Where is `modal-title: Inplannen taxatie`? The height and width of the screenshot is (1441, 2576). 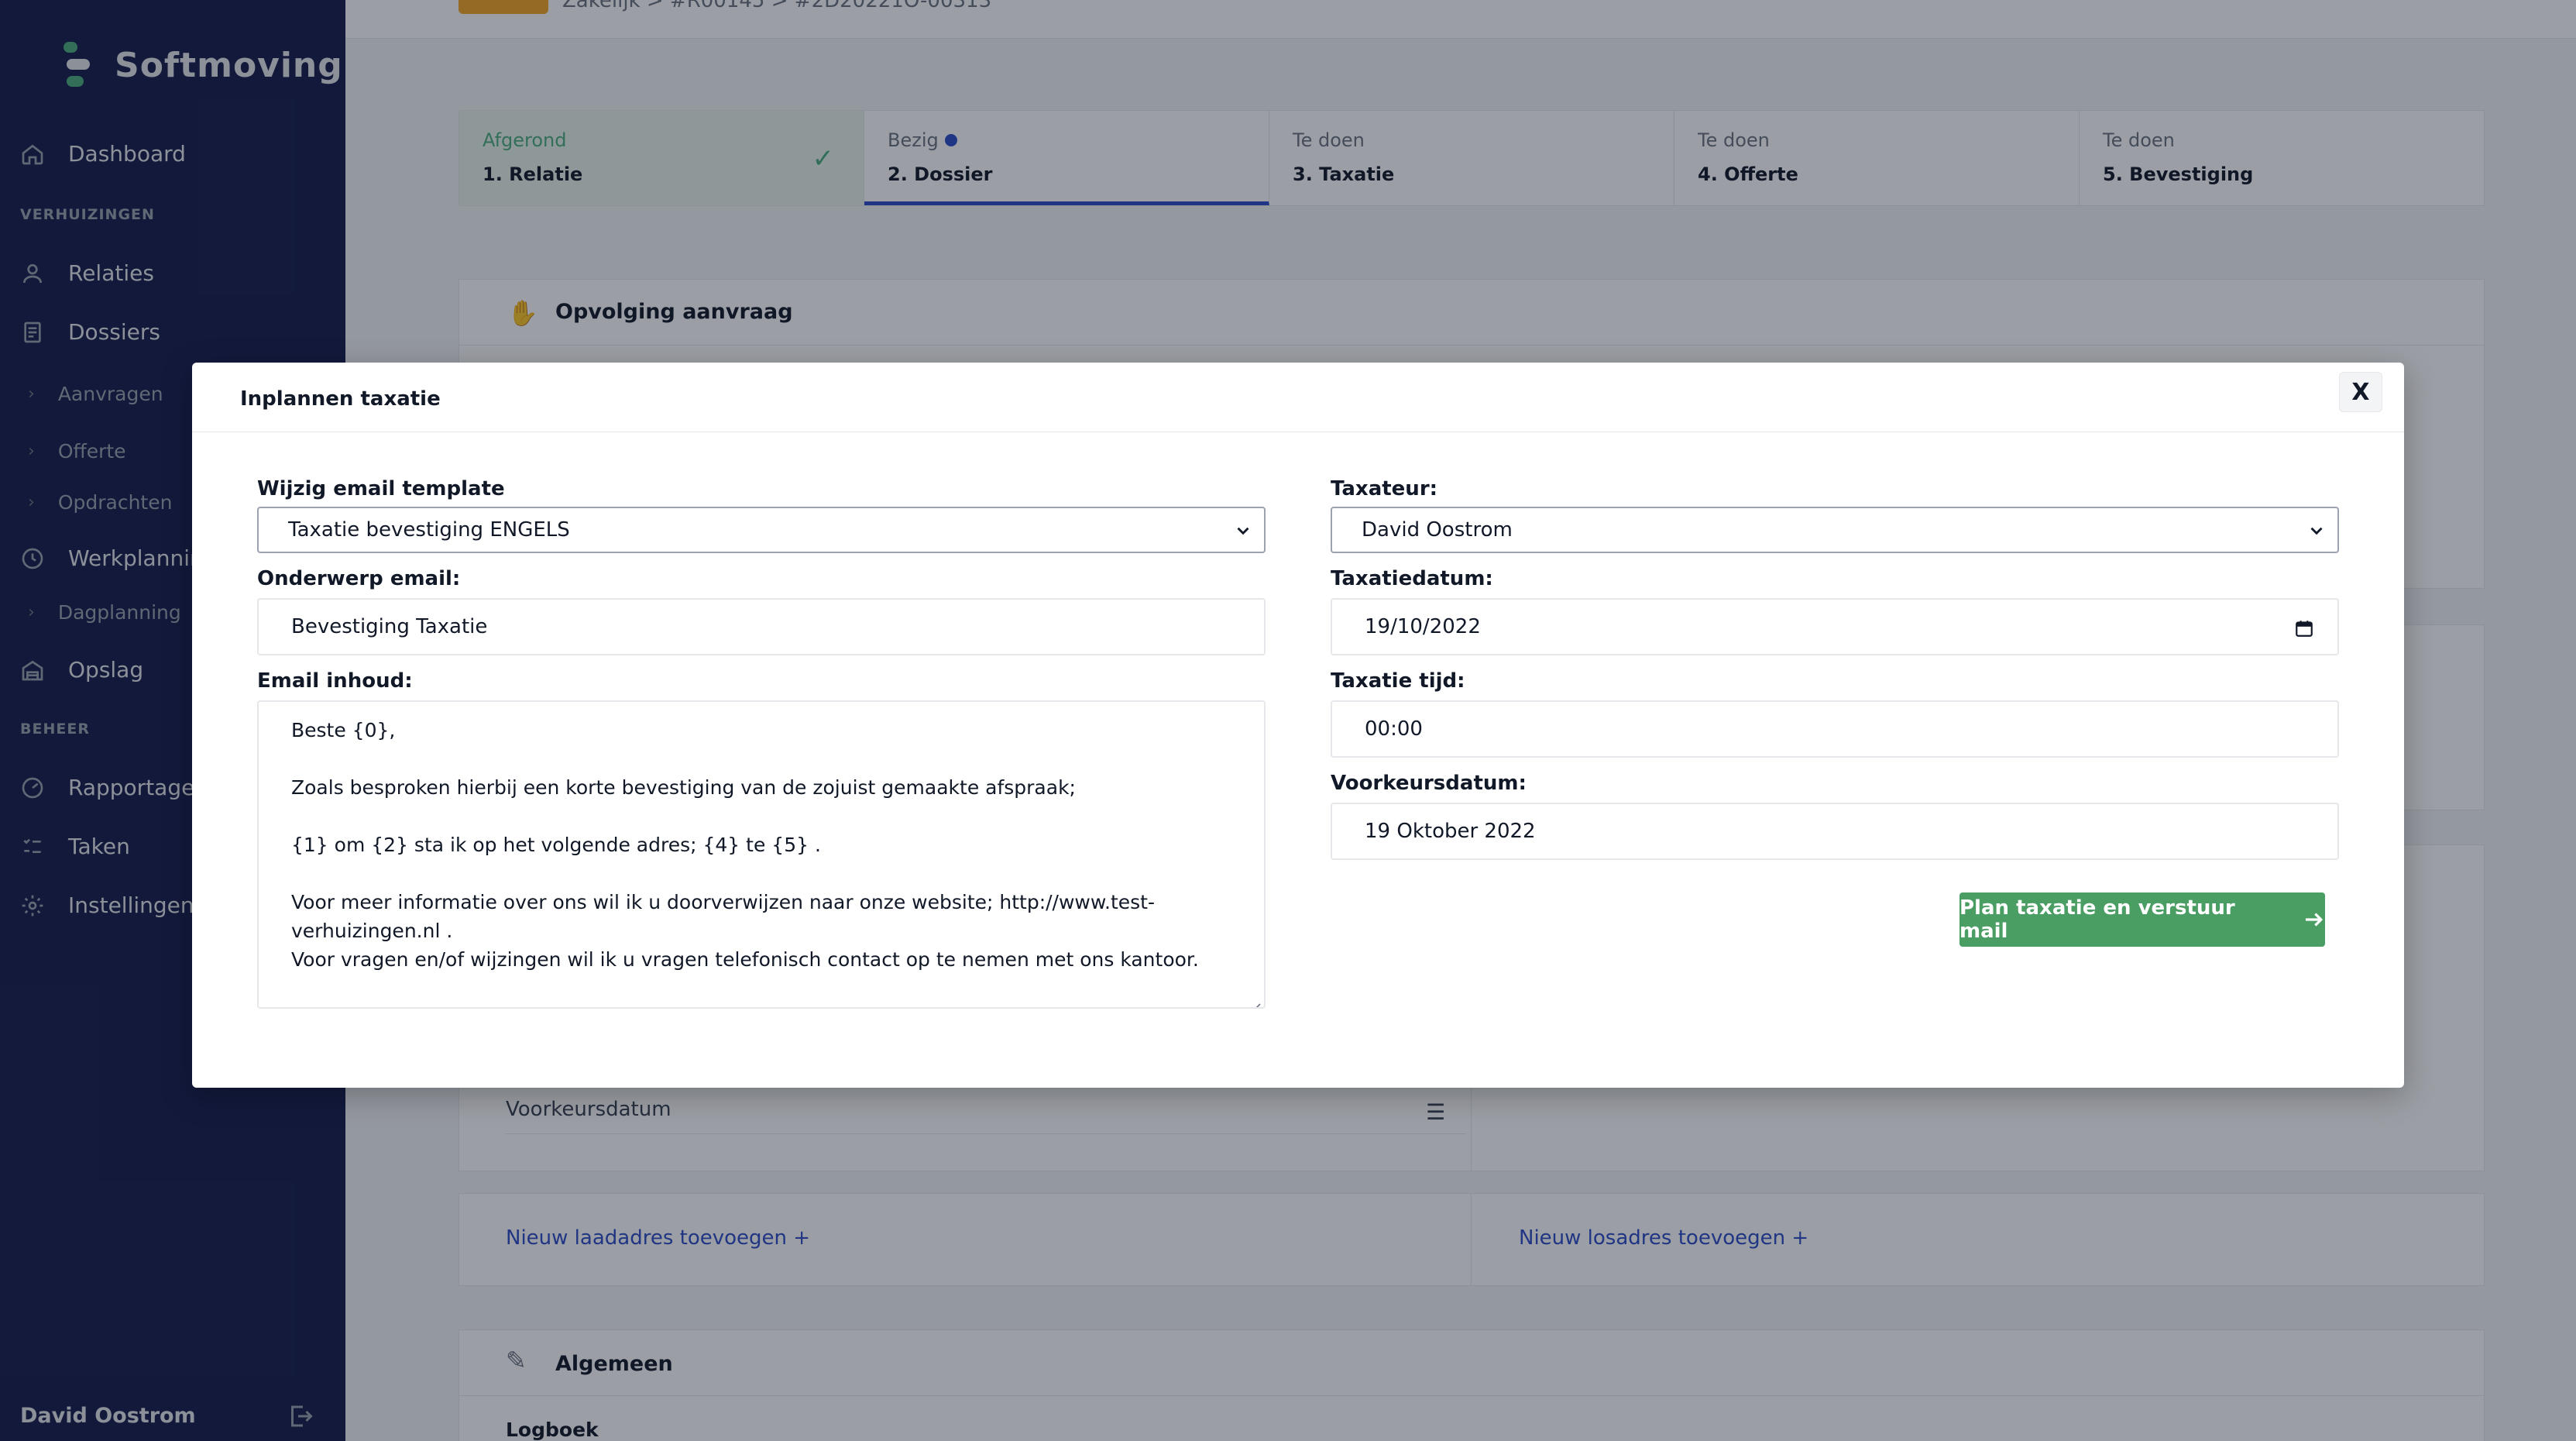 modal-title: Inplannen taxatie is located at coordinates (340, 399).